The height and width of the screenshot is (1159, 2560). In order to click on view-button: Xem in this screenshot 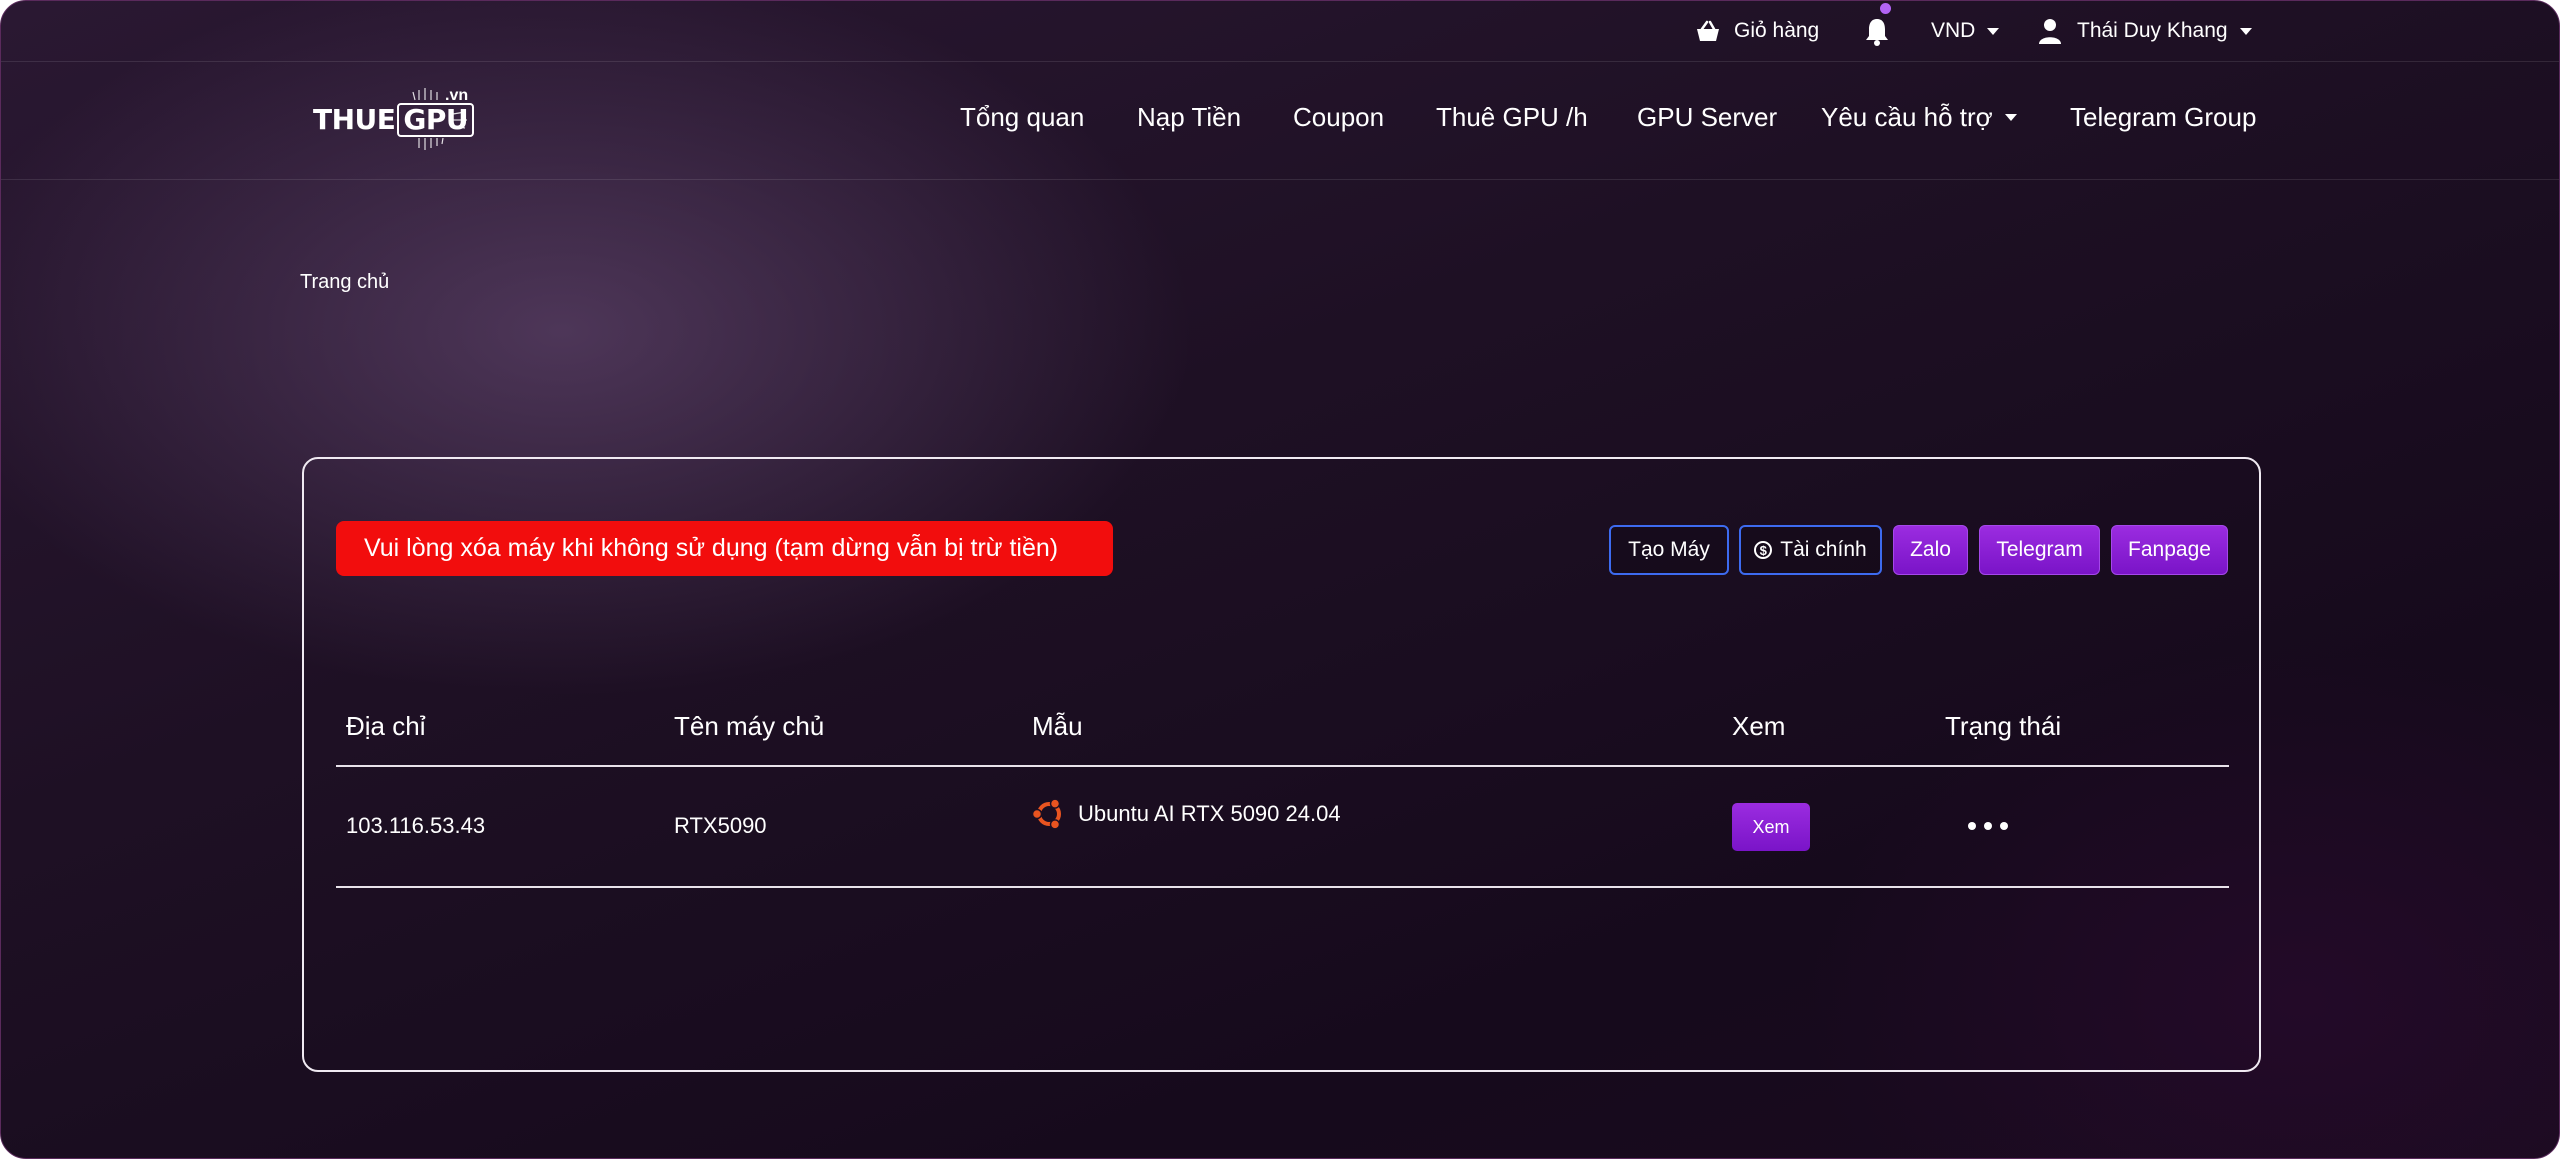, I will do `click(1771, 827)`.